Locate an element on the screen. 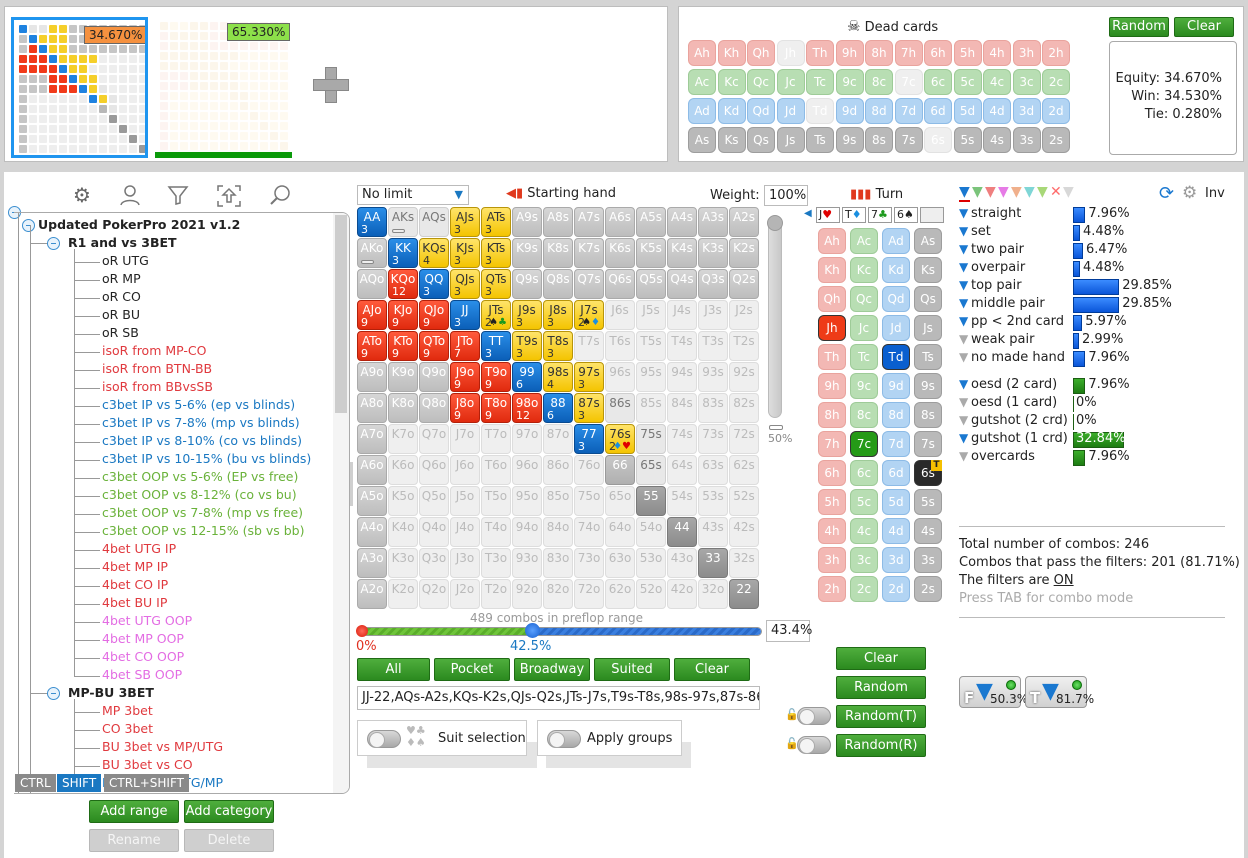 The width and height of the screenshot is (1248, 858). range-suited-button: Suited is located at coordinates (632, 669).